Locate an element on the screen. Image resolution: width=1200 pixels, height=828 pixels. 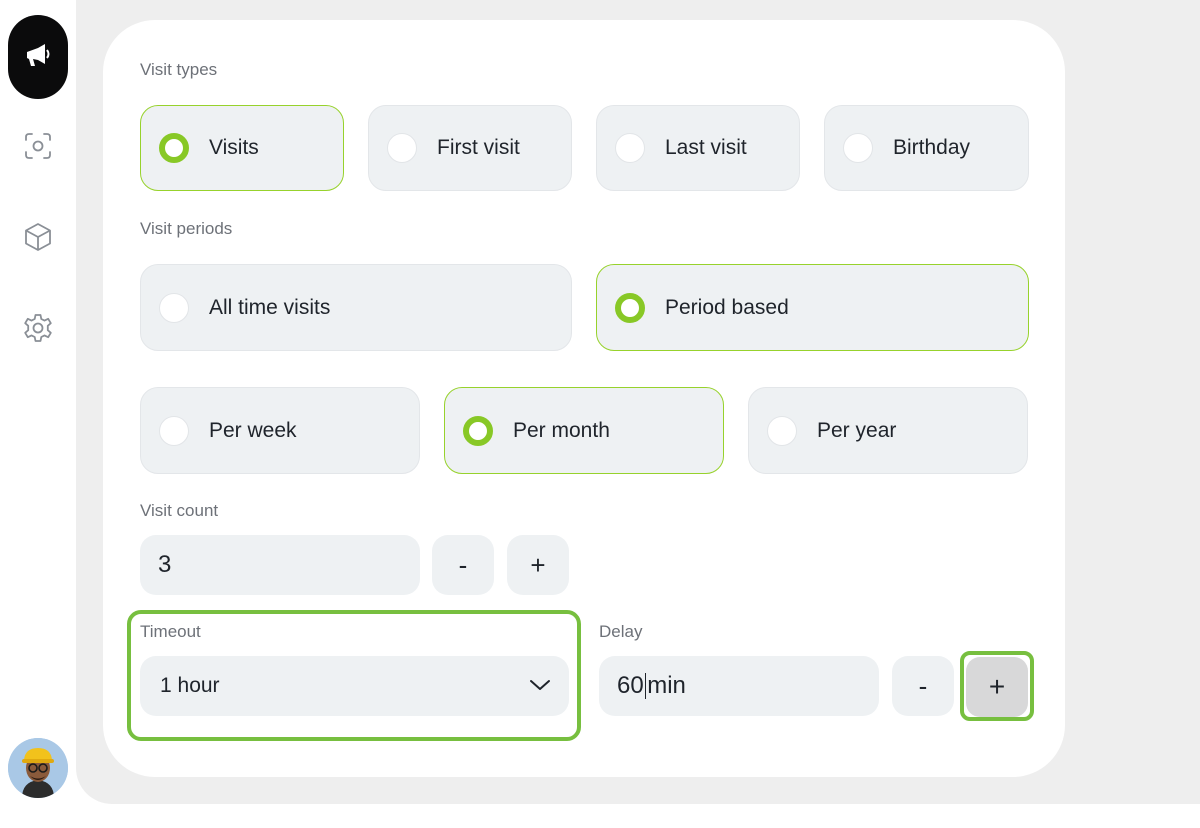
settings-nav-button is located at coordinates (38, 330).